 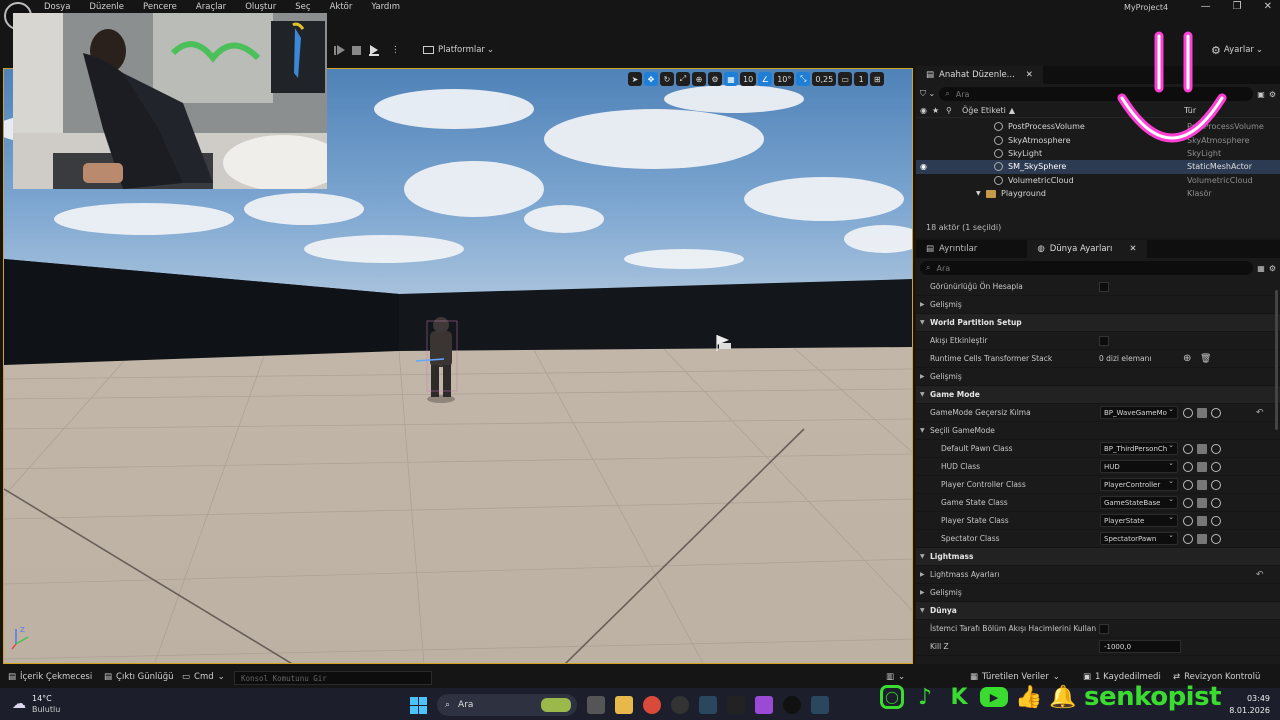 What do you see at coordinates (418, 705) in the screenshot?
I see `windows-start-icon` at bounding box center [418, 705].